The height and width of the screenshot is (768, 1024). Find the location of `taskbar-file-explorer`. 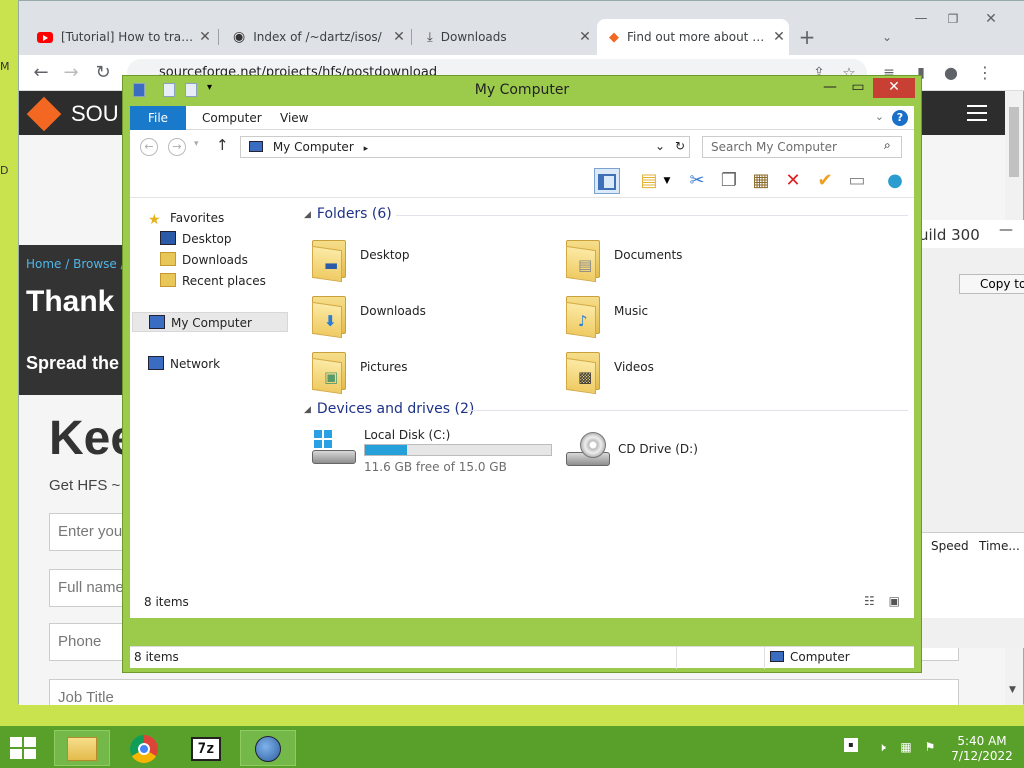

taskbar-file-explorer is located at coordinates (82, 748).